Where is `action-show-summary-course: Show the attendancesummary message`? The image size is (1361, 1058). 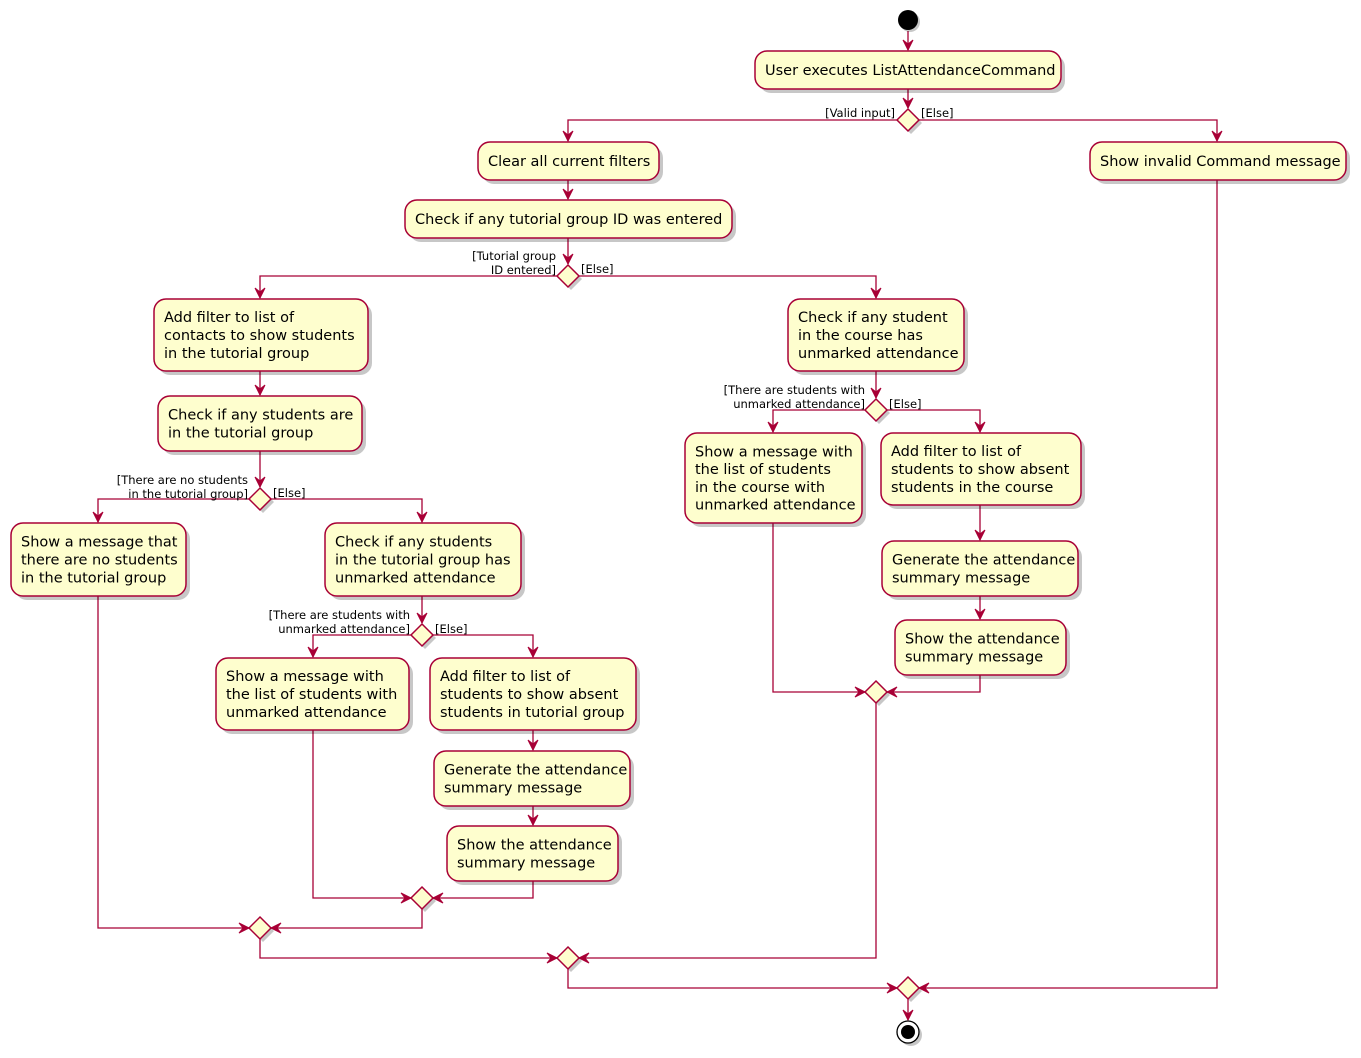 action-show-summary-course: Show the attendancesummary message is located at coordinates (982, 649).